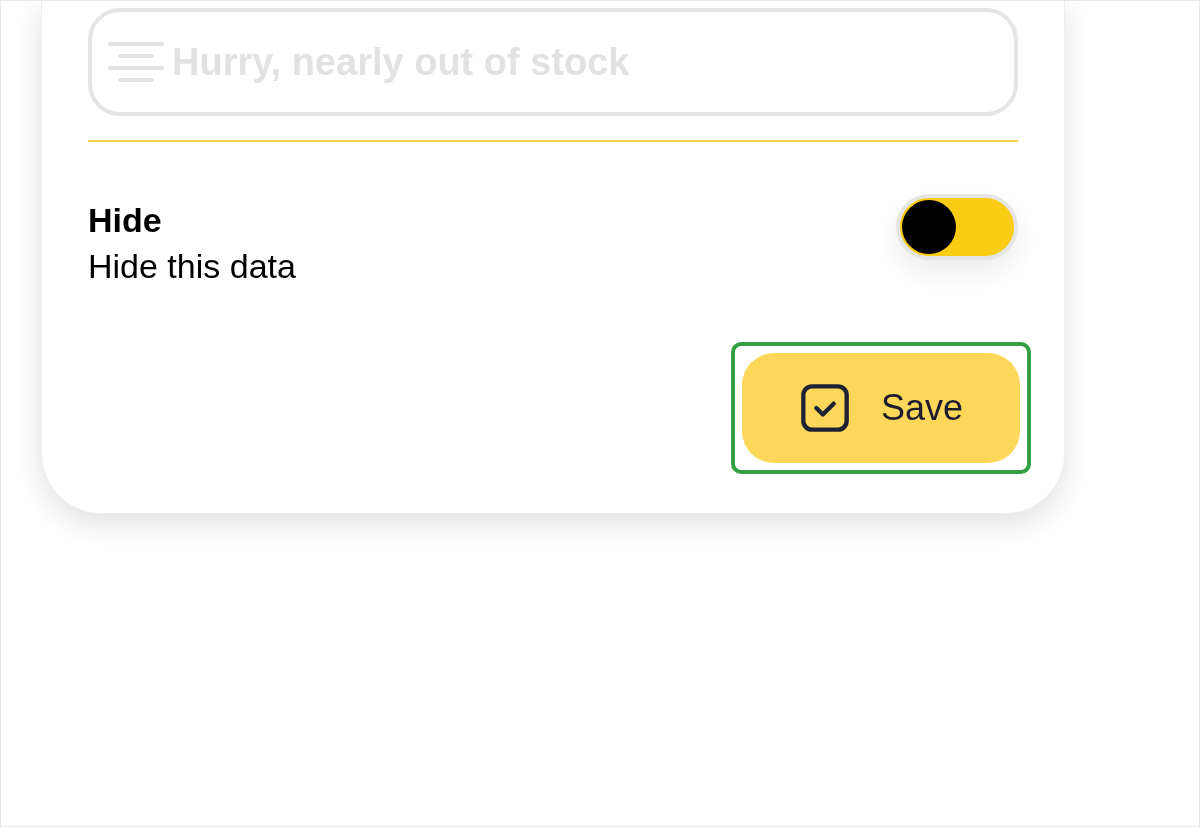 The height and width of the screenshot is (827, 1200). Describe the element at coordinates (136, 62) in the screenshot. I see `align-center-icon` at that location.